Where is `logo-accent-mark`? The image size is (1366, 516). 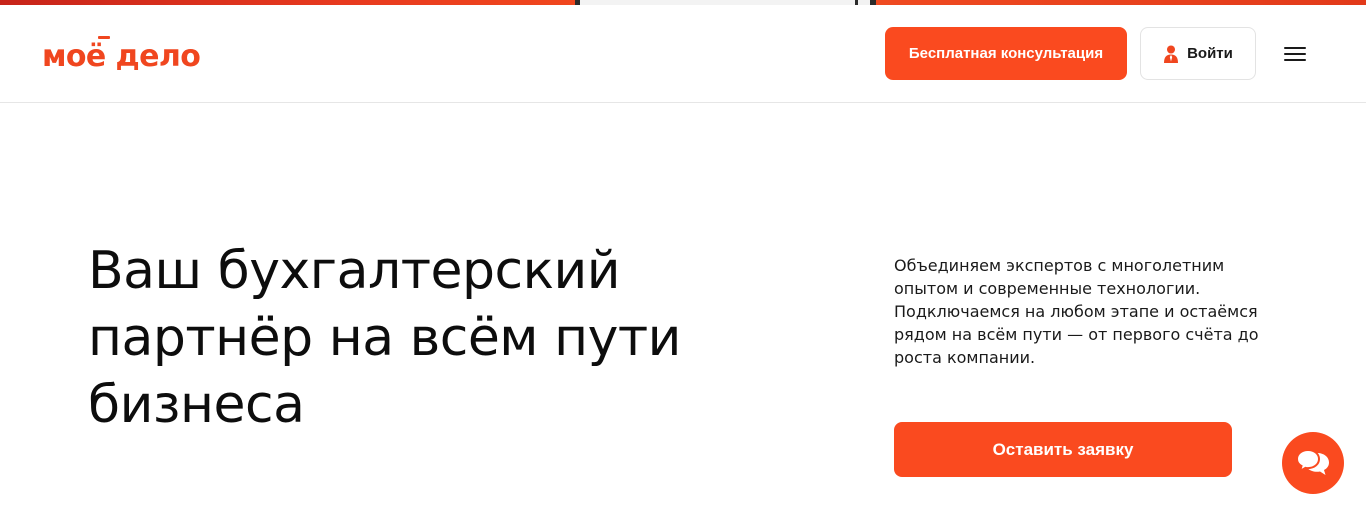
logo-accent-mark is located at coordinates (104, 37).